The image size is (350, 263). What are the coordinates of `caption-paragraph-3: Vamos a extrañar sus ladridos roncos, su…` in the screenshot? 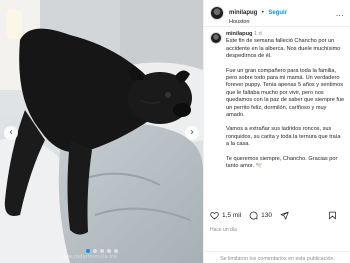 It's located at (283, 137).